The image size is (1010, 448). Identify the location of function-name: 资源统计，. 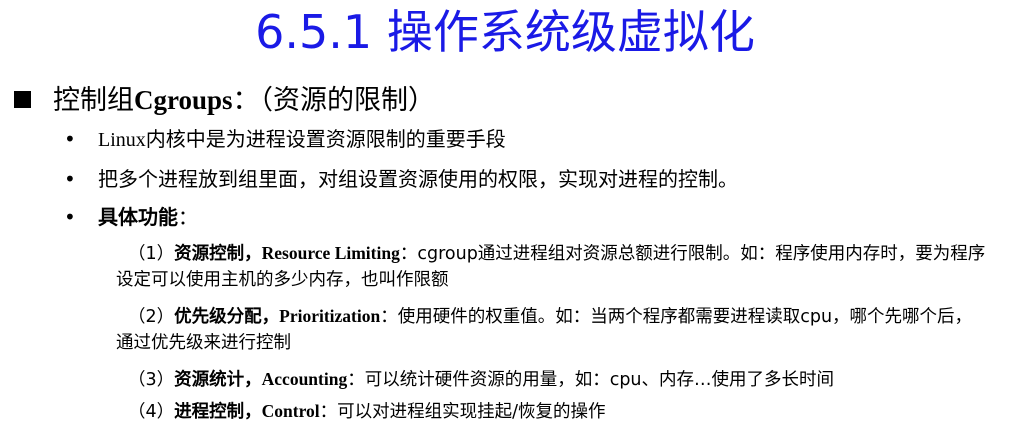
(218, 380).